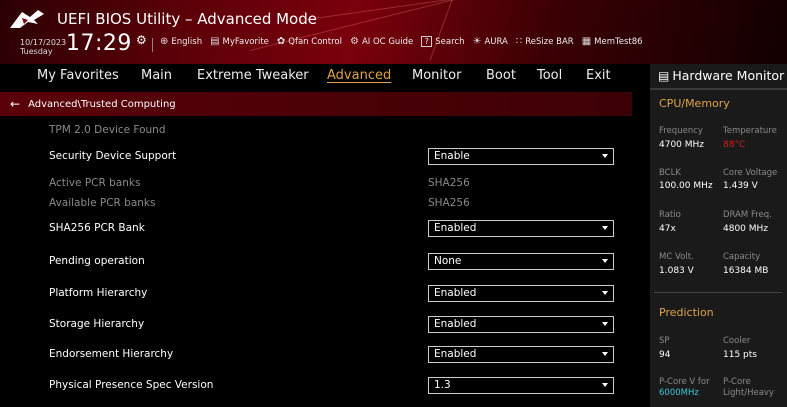 The image size is (787, 407). I want to click on time-settings-gear-icon: ⚙, so click(141, 40).